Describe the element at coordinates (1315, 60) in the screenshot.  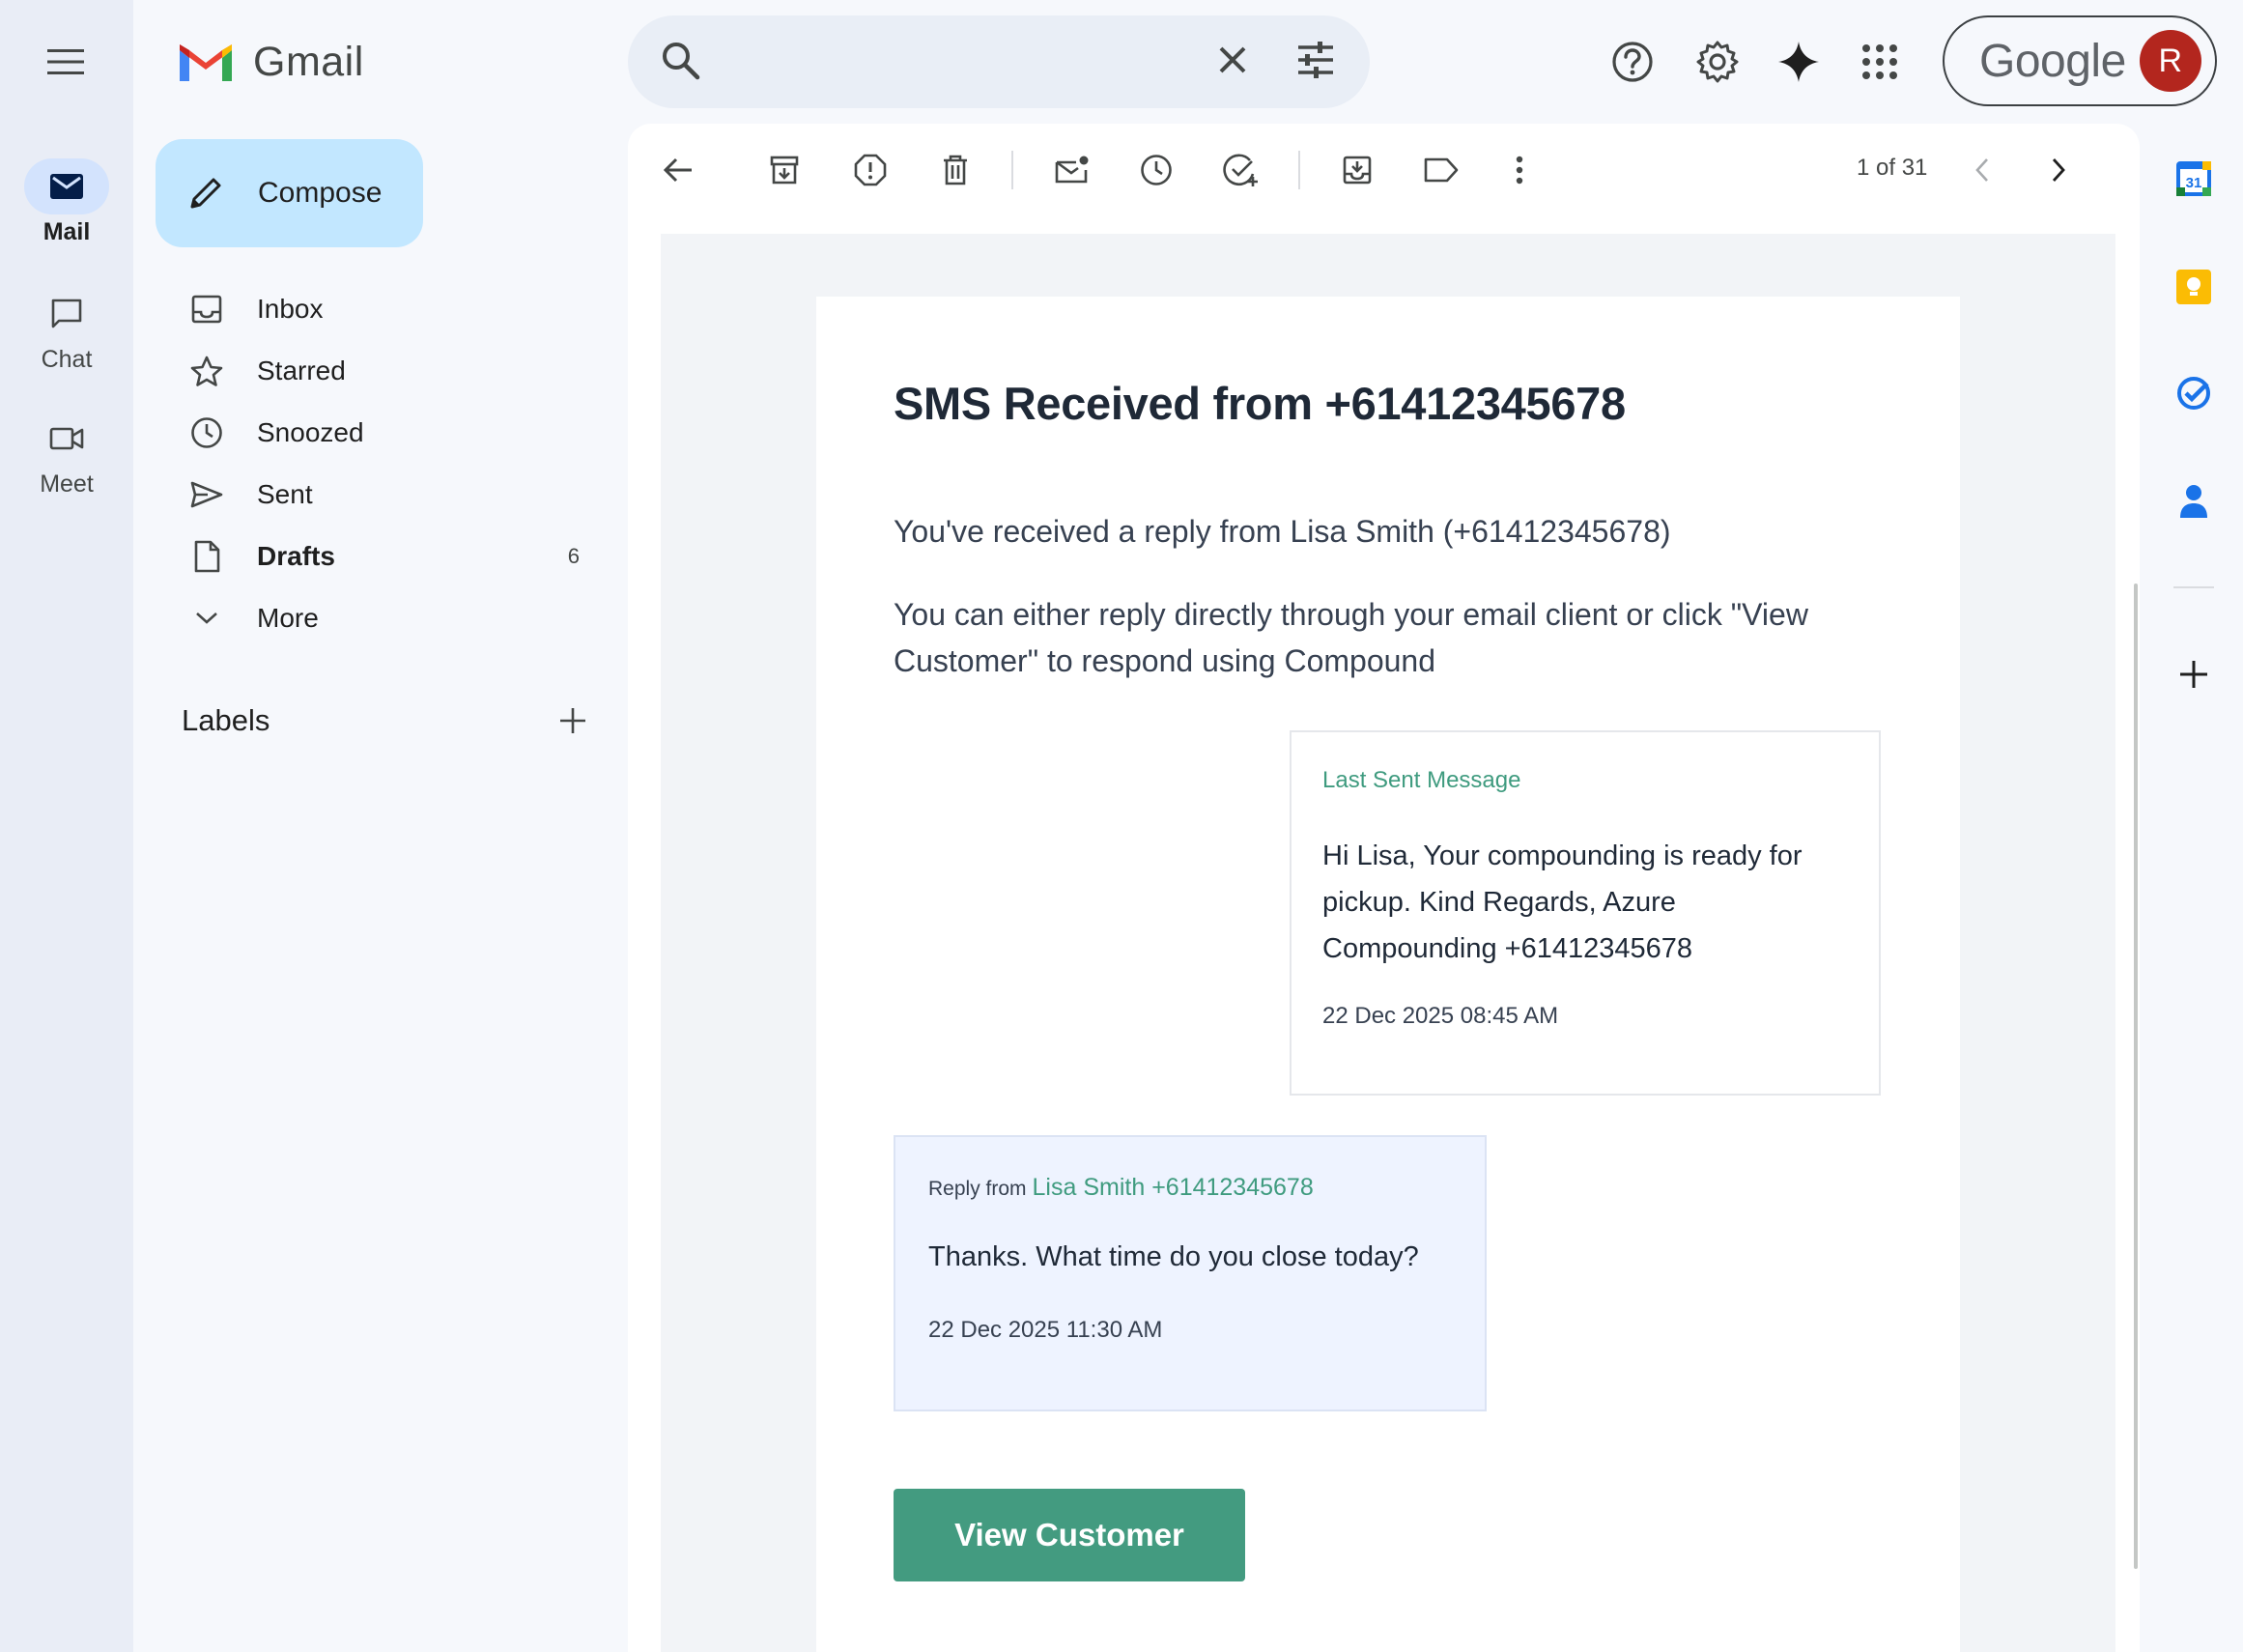
I see `search-options-icon` at that location.